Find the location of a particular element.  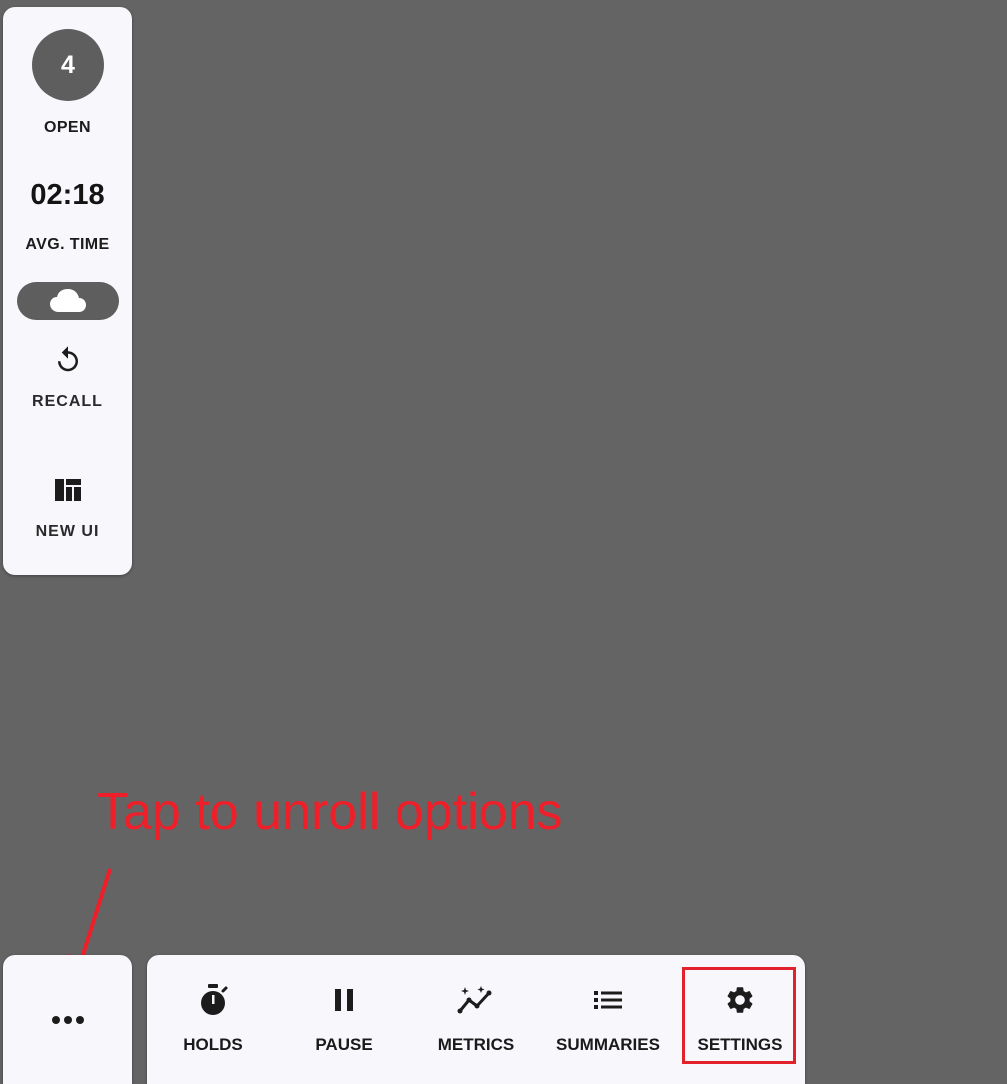

recall-button: RECALL is located at coordinates (67, 383).